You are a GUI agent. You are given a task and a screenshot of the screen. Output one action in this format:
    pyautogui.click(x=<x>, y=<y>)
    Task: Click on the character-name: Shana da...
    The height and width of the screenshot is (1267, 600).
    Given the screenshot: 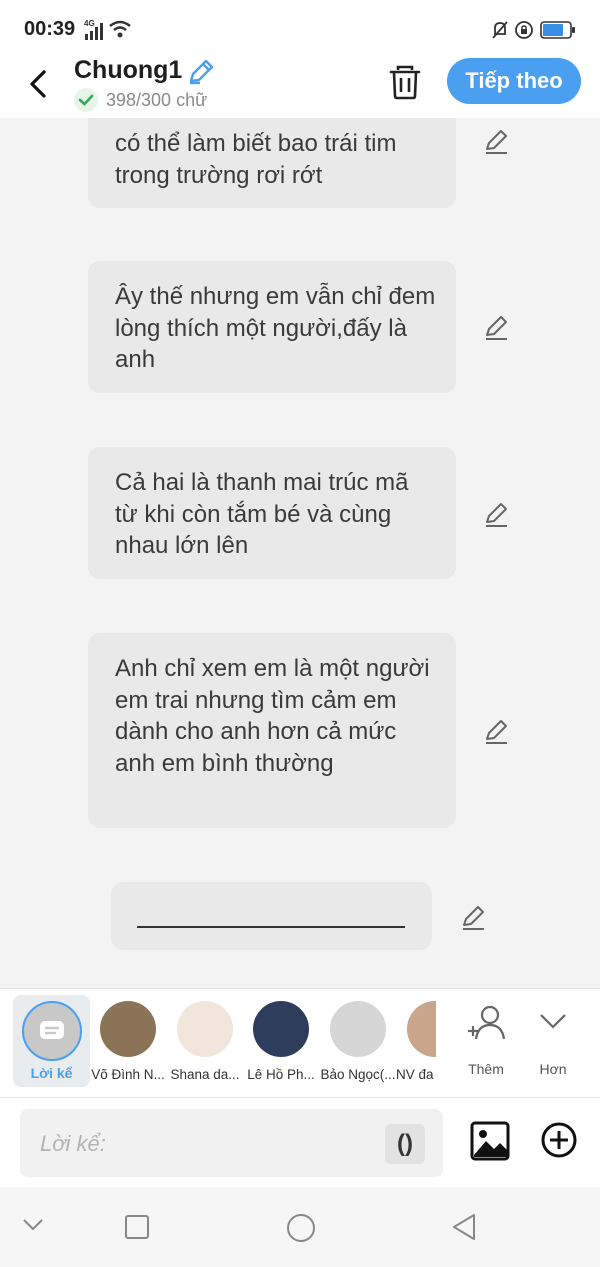 What is the action you would take?
    pyautogui.click(x=205, y=1074)
    